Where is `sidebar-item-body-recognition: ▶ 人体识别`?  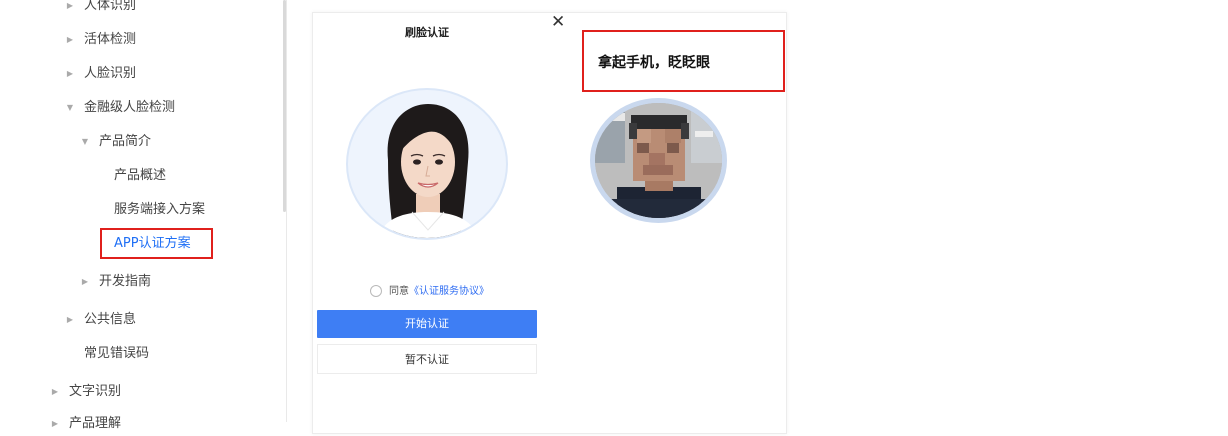 sidebar-item-body-recognition: ▶ 人体识别 is located at coordinates (102, 9).